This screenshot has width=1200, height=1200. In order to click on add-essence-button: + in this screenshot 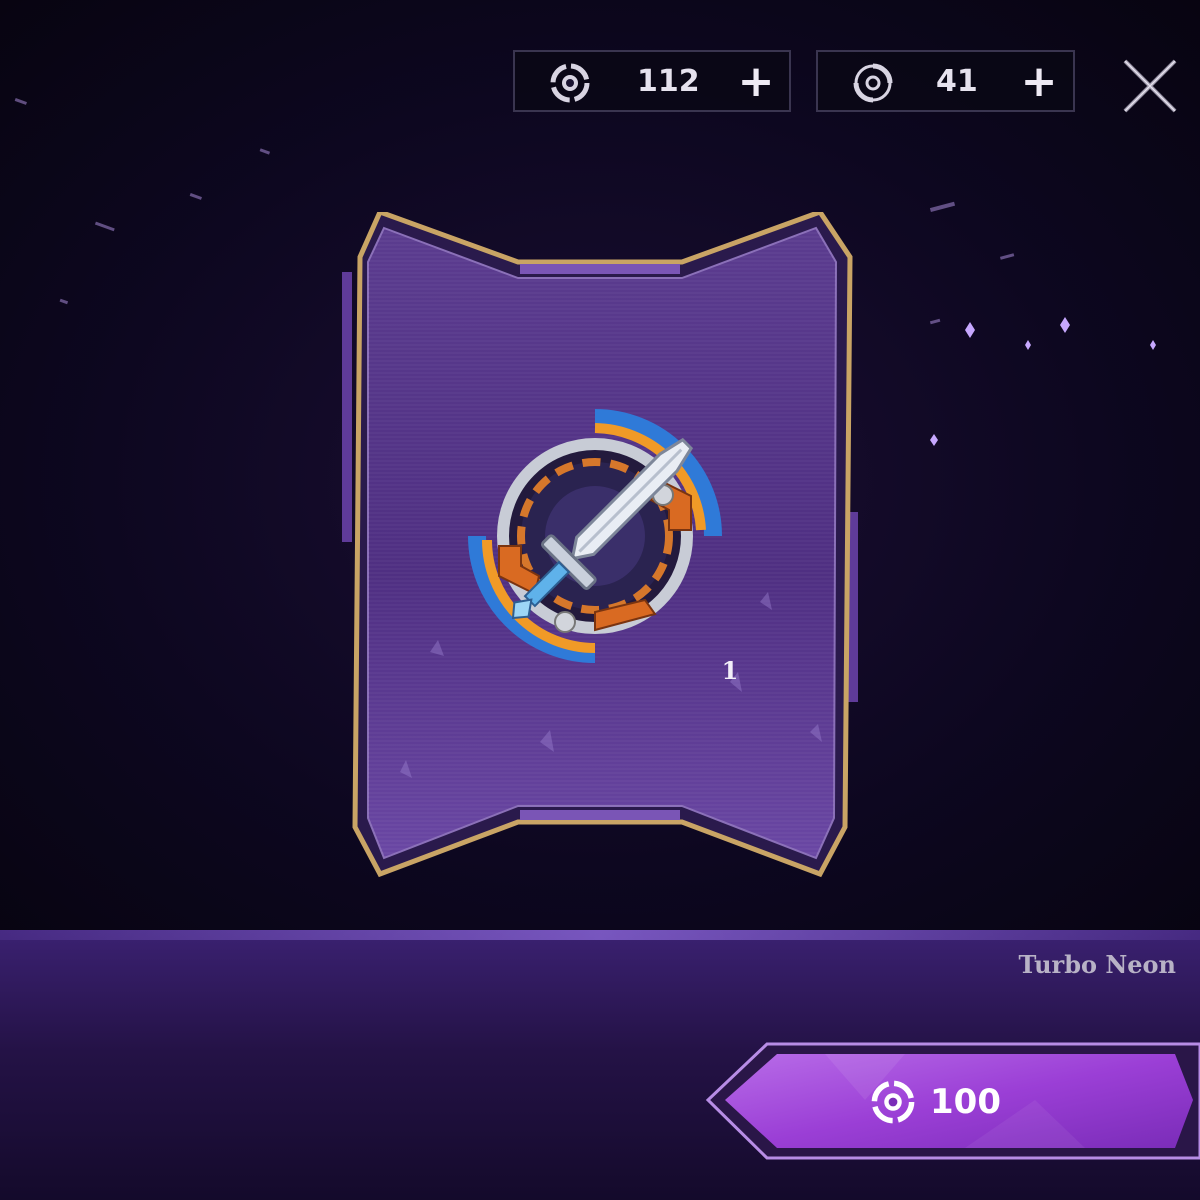, I will do `click(1039, 83)`.